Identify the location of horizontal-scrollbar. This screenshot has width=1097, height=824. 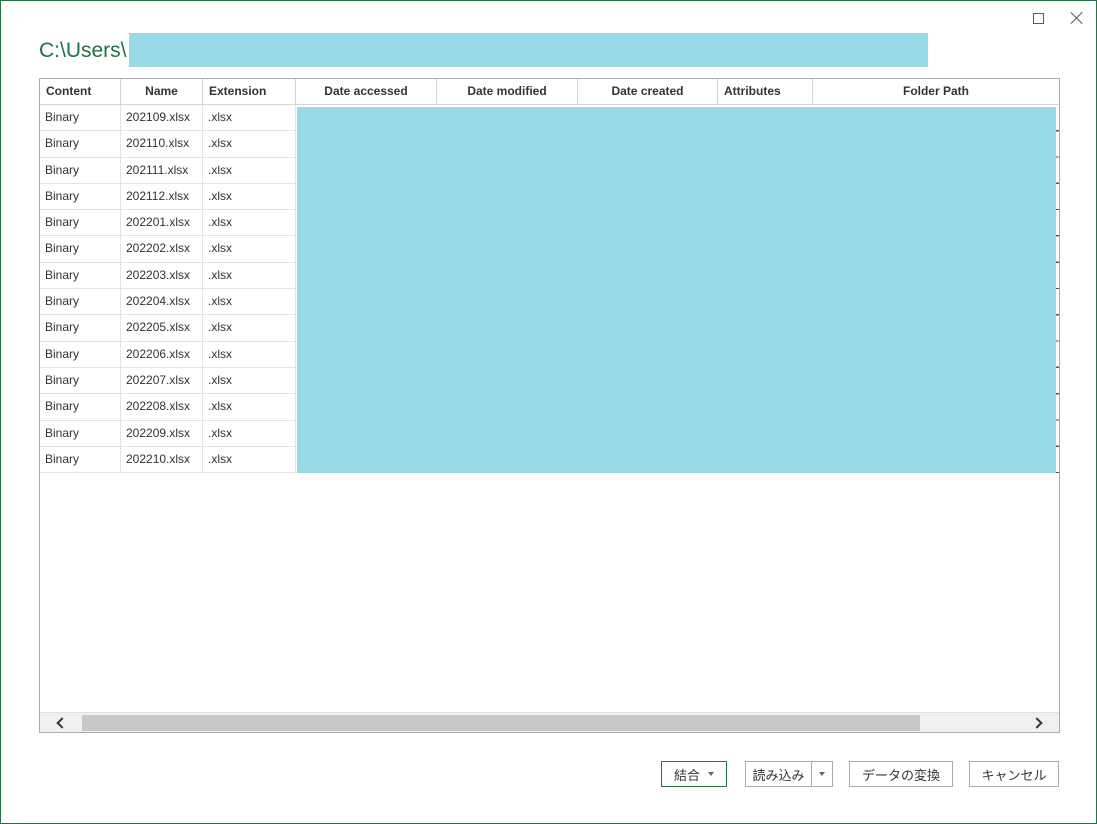
(549, 722).